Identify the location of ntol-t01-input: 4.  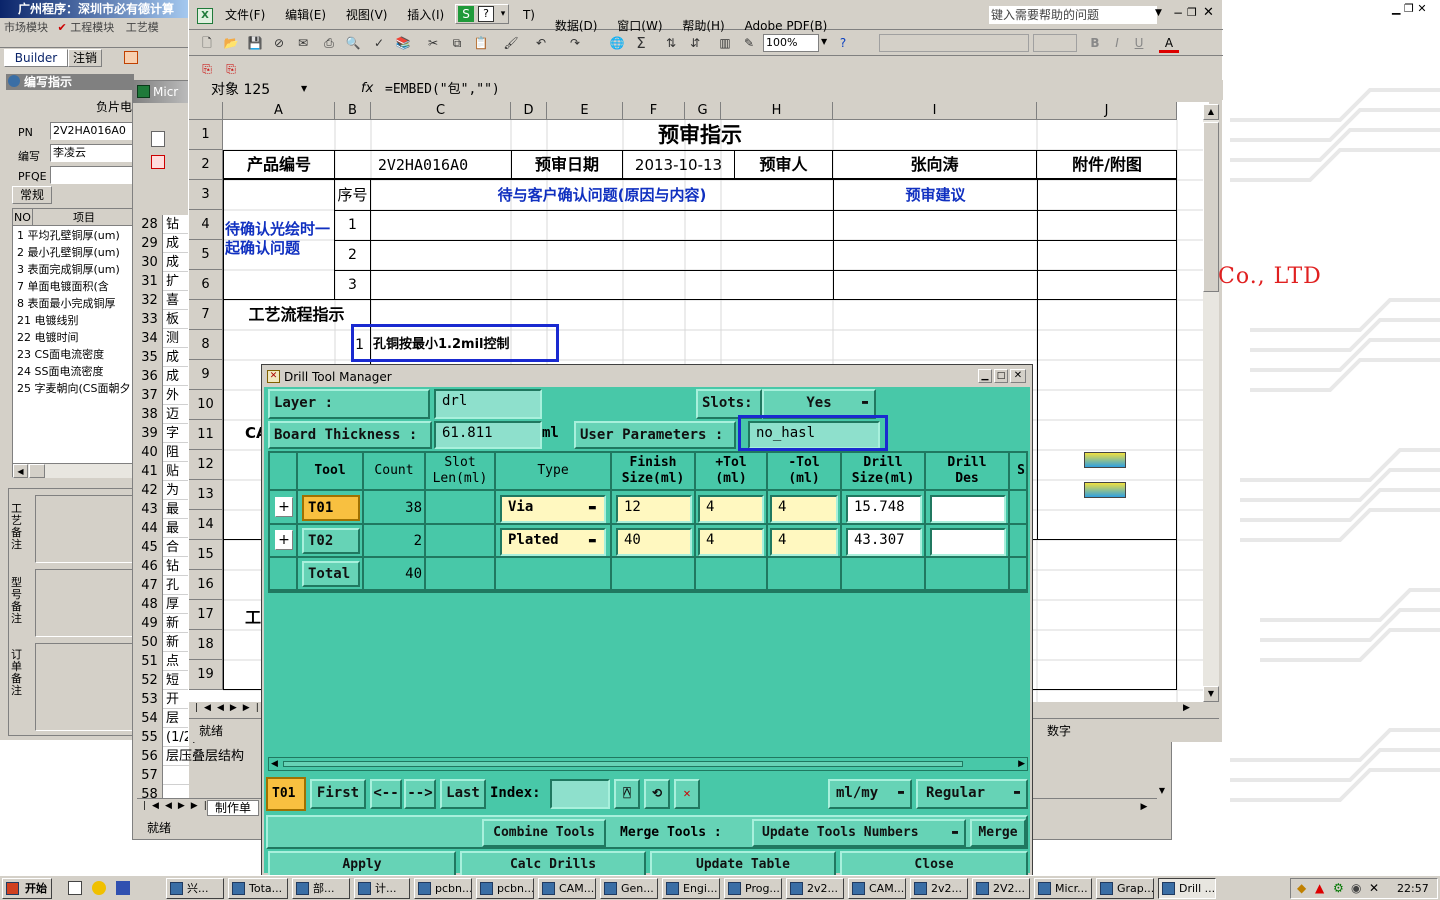
(804, 509).